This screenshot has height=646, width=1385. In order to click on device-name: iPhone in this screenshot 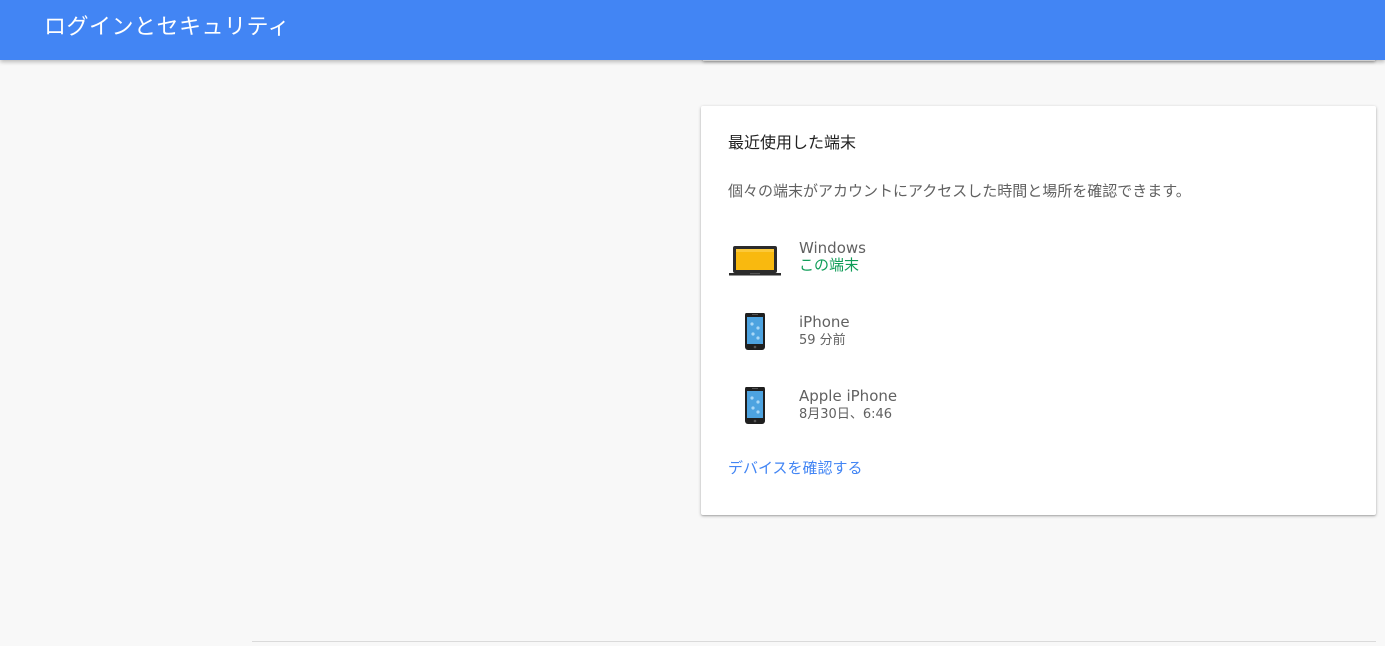, I will do `click(824, 322)`.